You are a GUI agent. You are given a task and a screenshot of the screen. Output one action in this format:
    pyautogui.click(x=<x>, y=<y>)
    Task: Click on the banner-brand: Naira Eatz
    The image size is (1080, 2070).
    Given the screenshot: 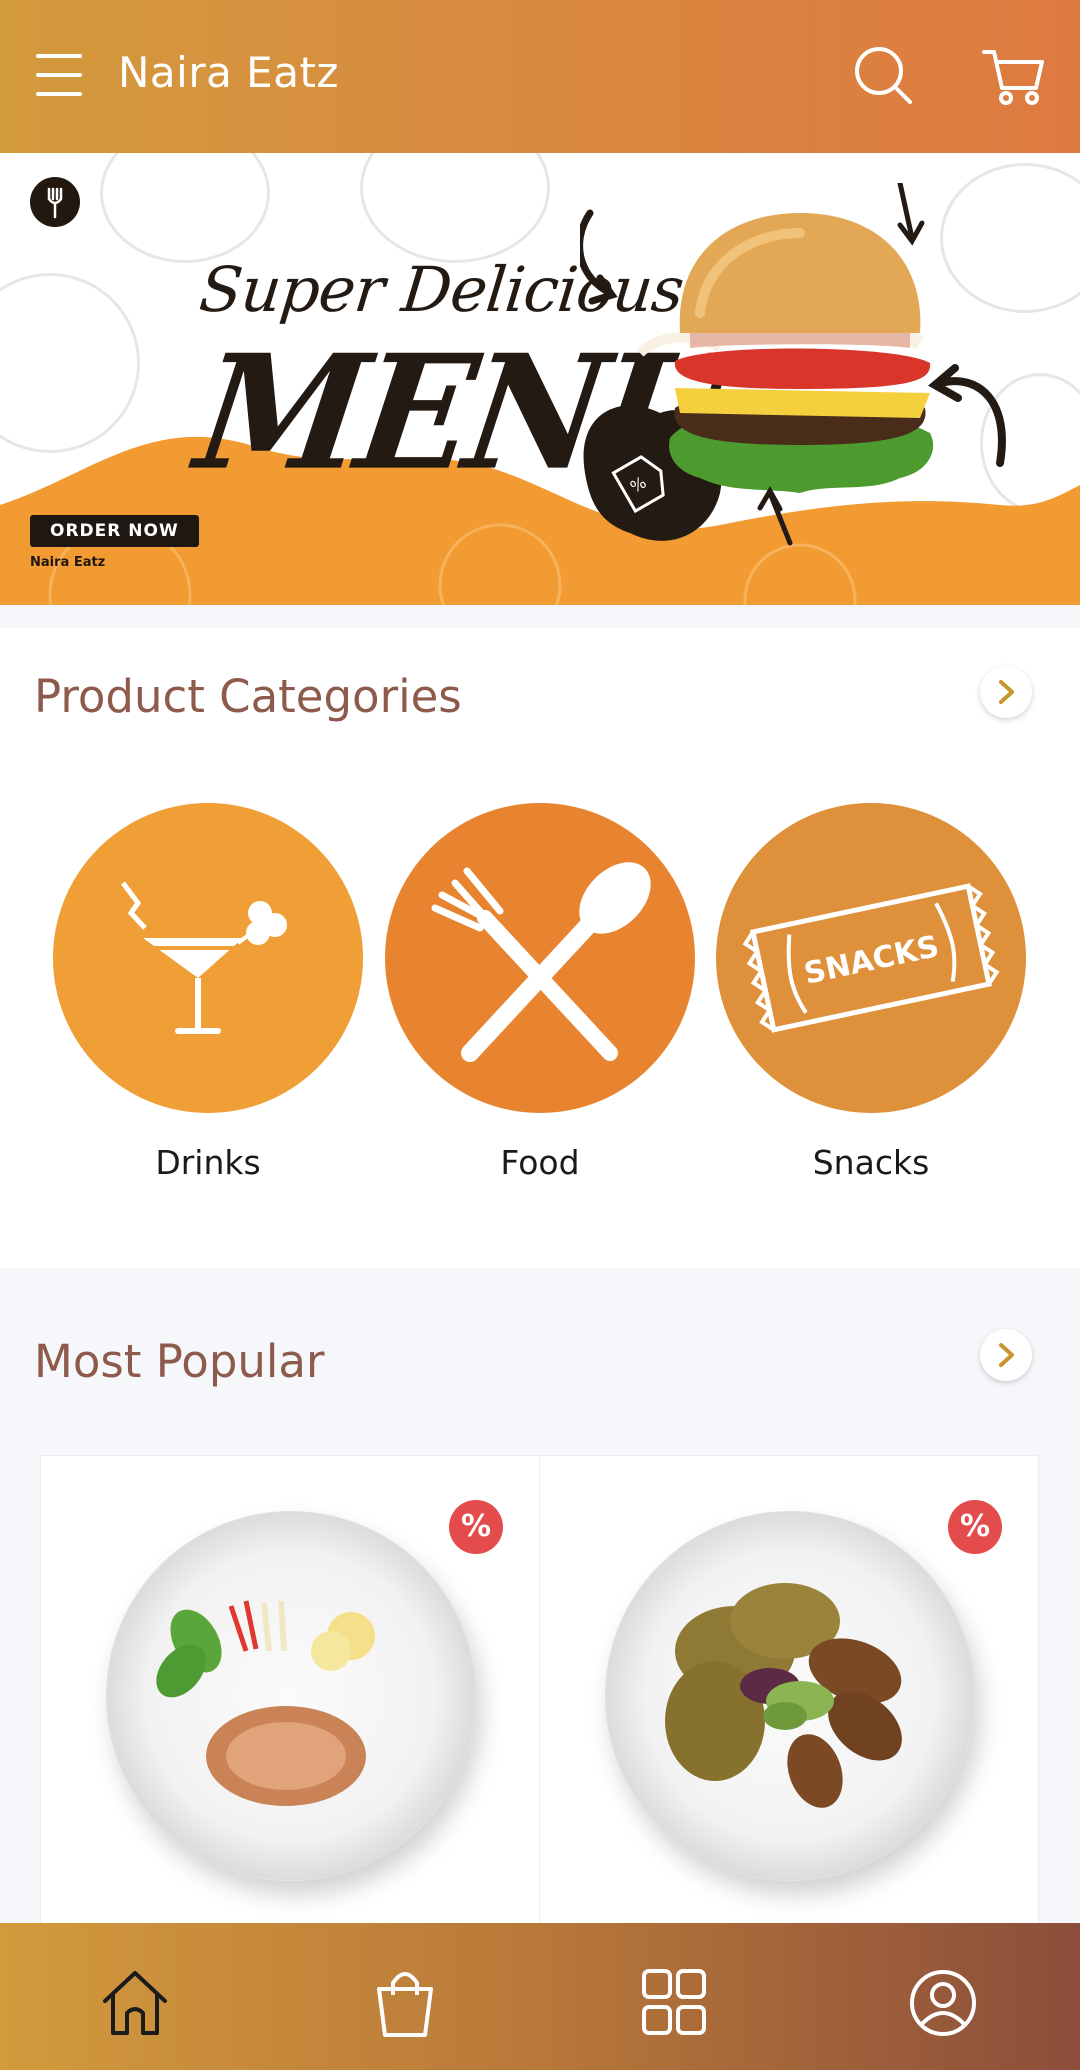 What is the action you would take?
    pyautogui.click(x=68, y=562)
    